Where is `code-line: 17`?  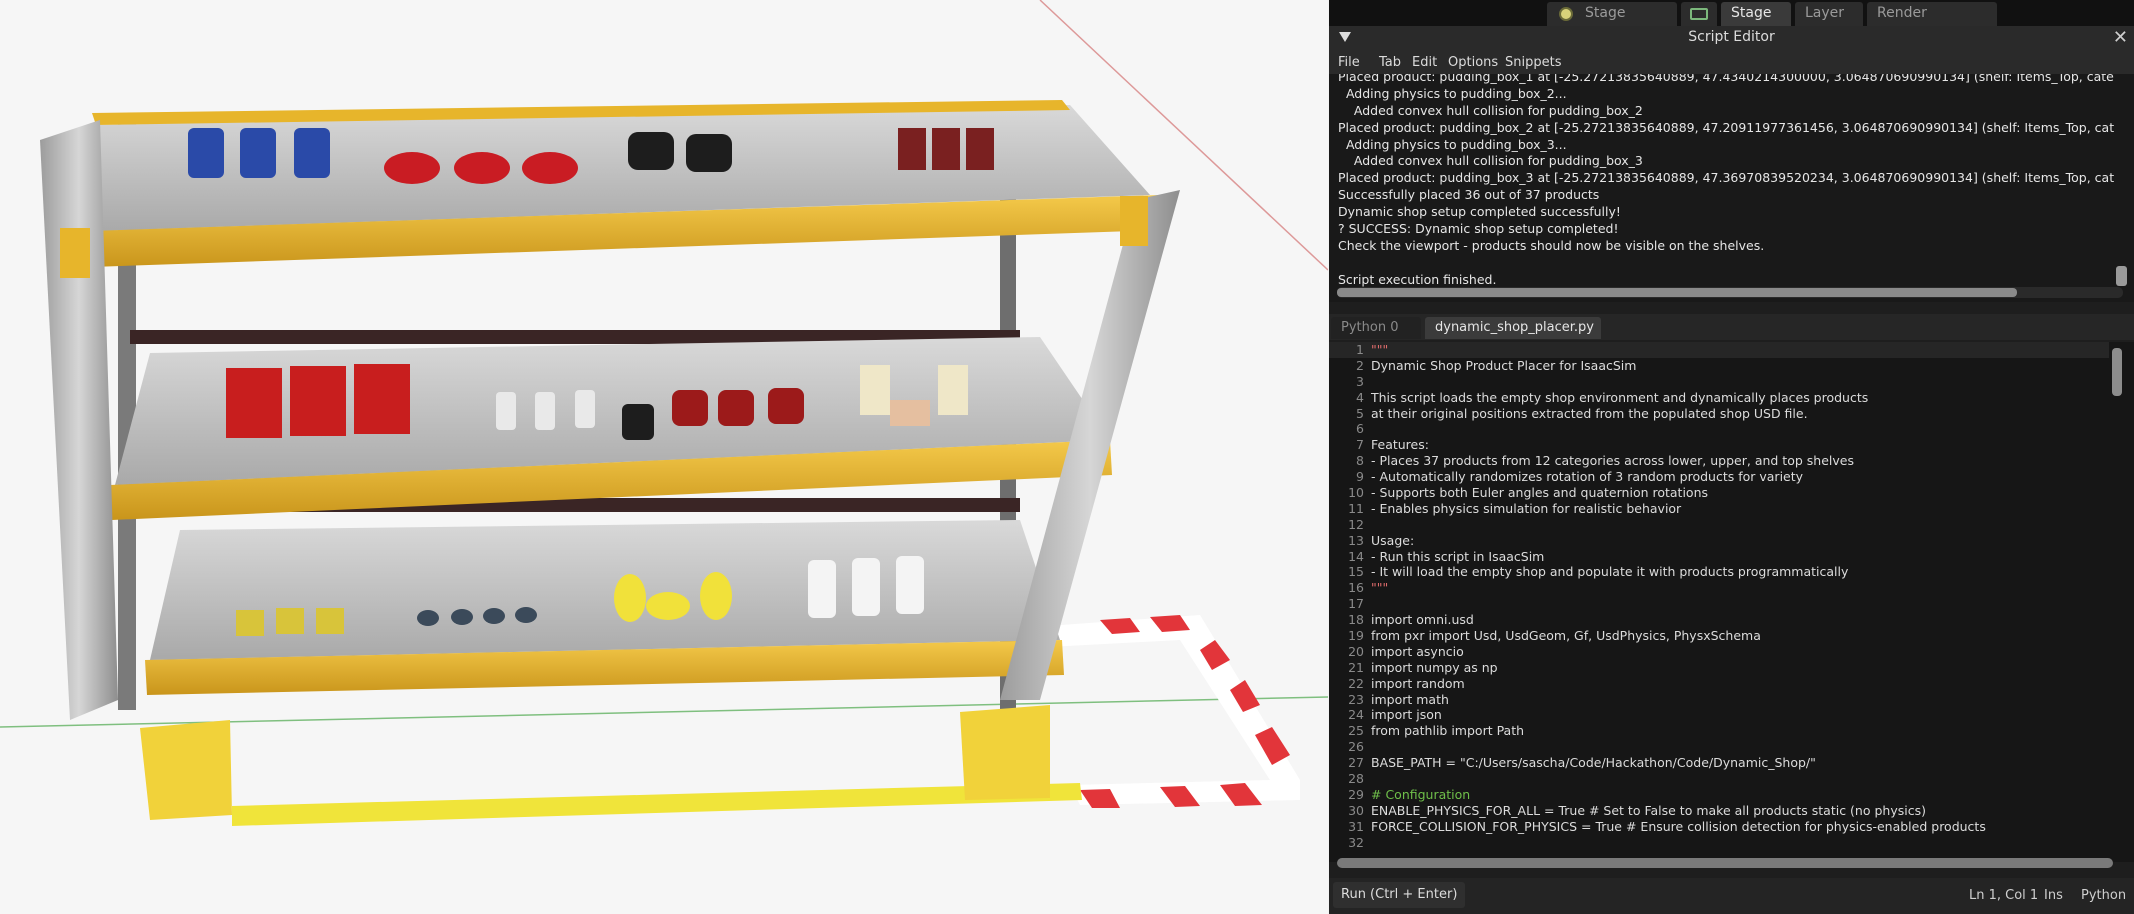
code-line: 17 is located at coordinates (1719, 604).